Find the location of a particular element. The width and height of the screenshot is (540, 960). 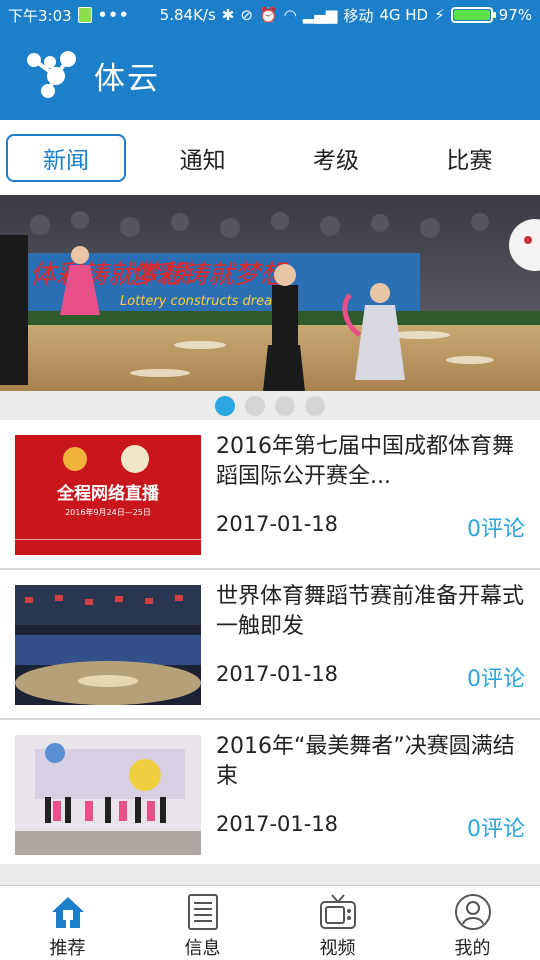

home-icon is located at coordinates (67, 912).